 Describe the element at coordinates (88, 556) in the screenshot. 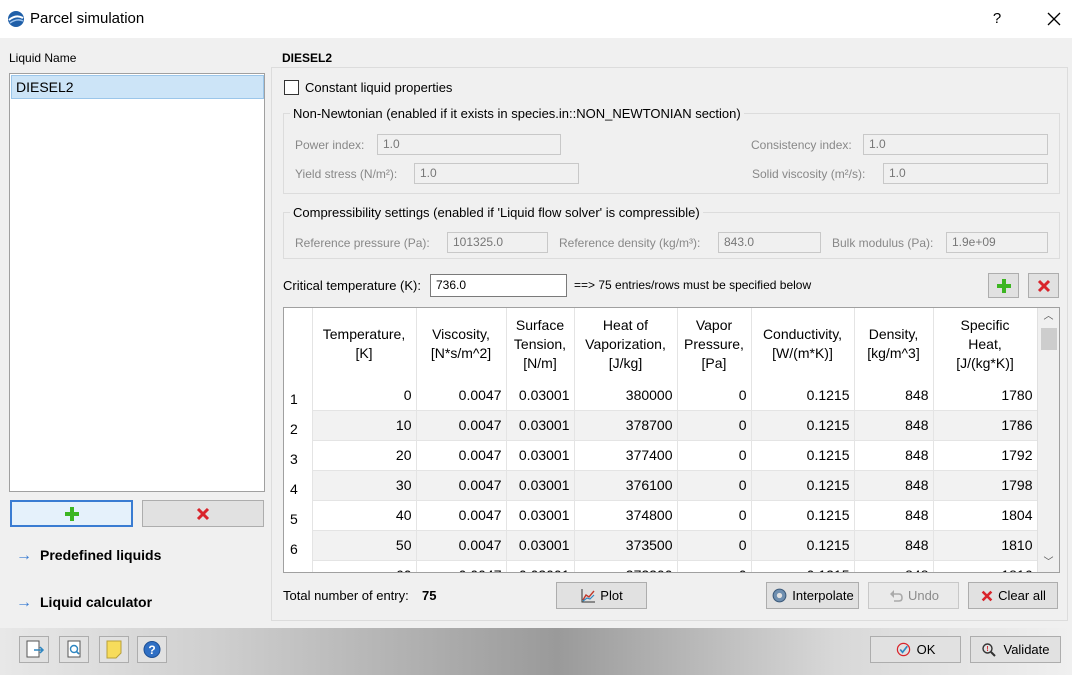

I see `predefined-liquids-link: → Predefined liquids` at that location.